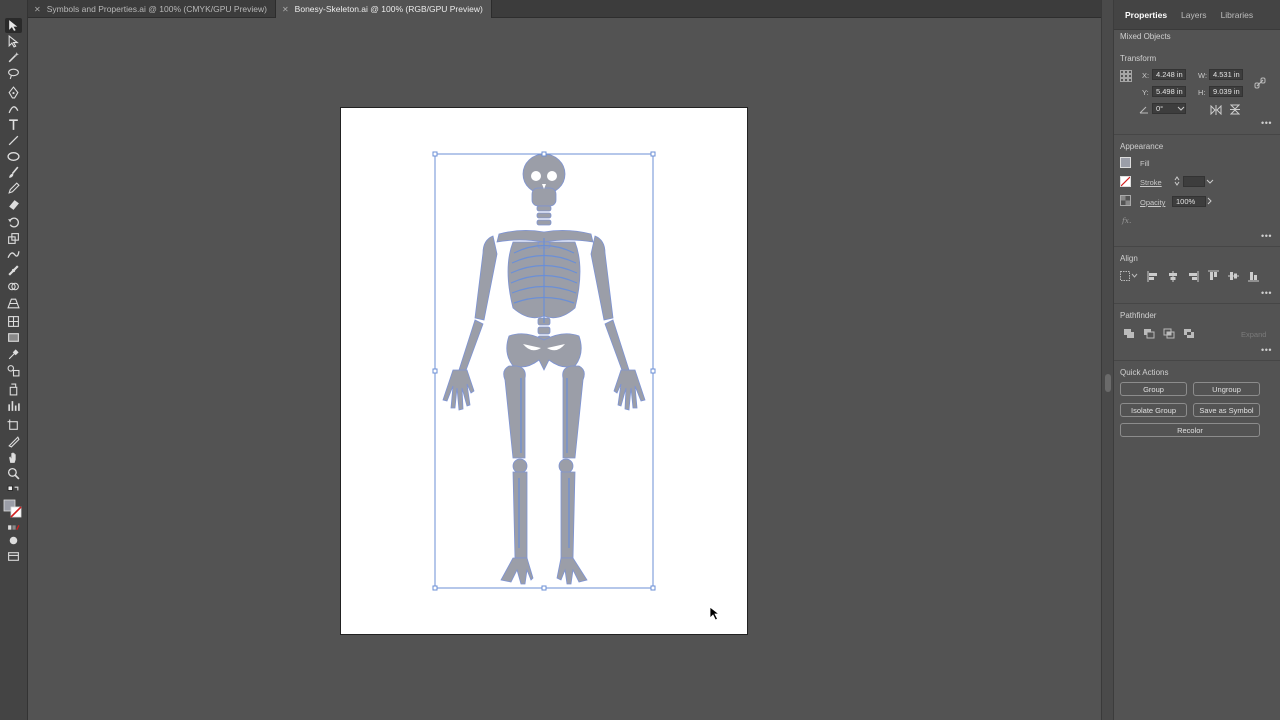  Describe the element at coordinates (1177, 181) in the screenshot. I see `stroke-weight-stepper-icon` at that location.